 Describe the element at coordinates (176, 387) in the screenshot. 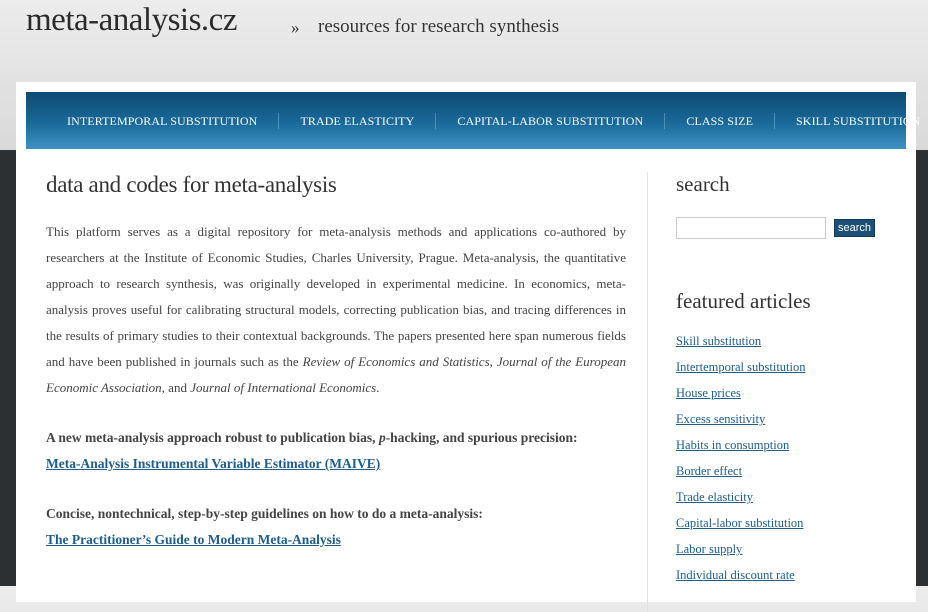

I see `intro-sep-2: , and` at that location.